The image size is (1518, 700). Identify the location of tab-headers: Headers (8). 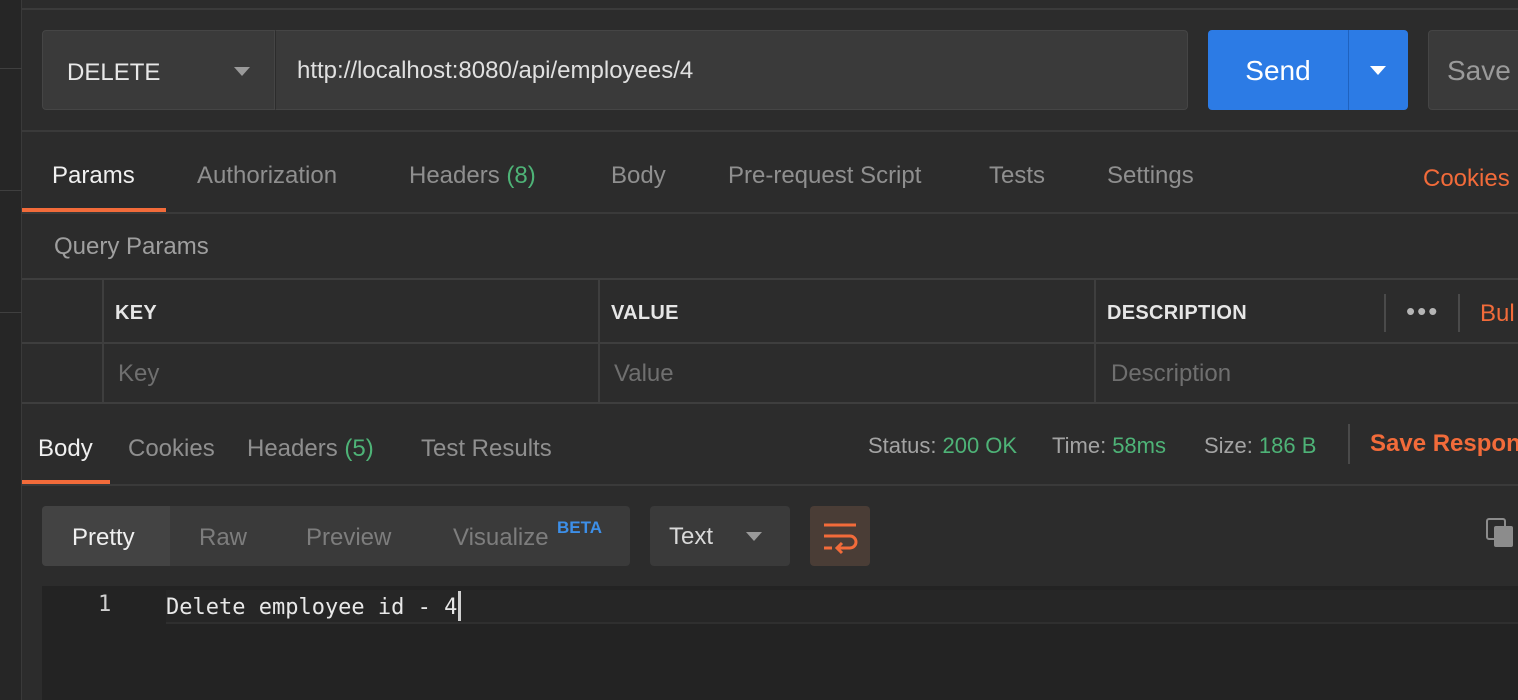
(472, 176).